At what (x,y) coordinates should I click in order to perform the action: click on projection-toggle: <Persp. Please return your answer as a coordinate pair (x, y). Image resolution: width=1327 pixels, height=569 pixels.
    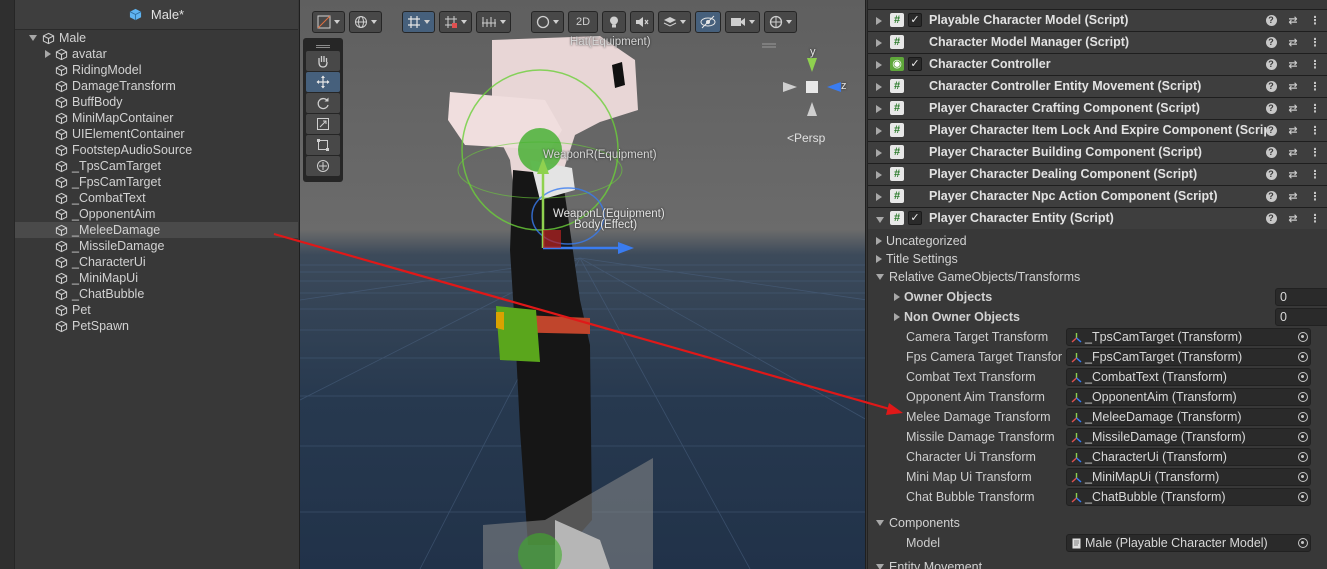
    Looking at the image, I should click on (806, 138).